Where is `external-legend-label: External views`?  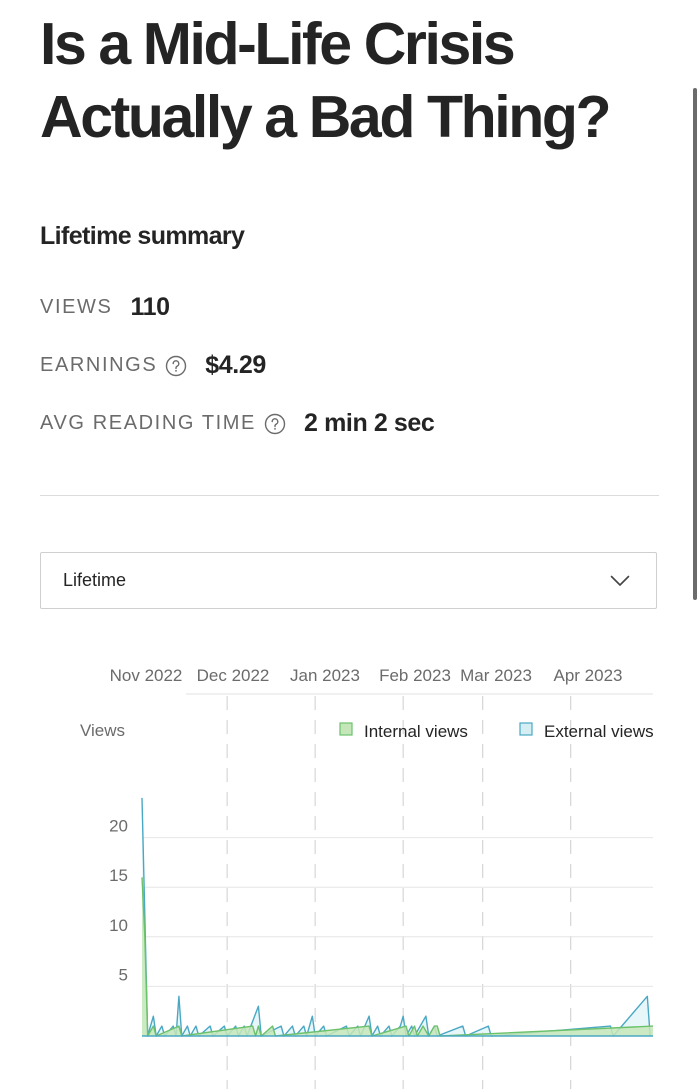 external-legend-label: External views is located at coordinates (599, 731).